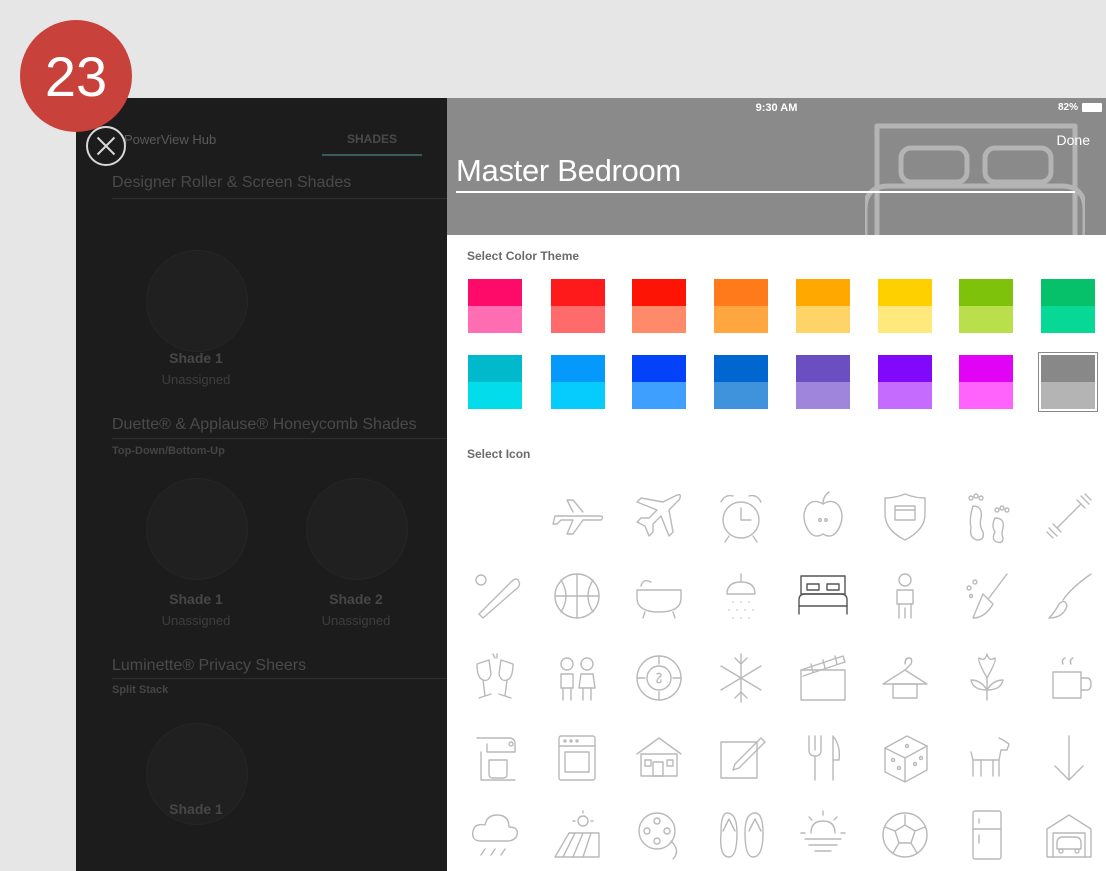  I want to click on tab-shades: SHADES, so click(372, 144).